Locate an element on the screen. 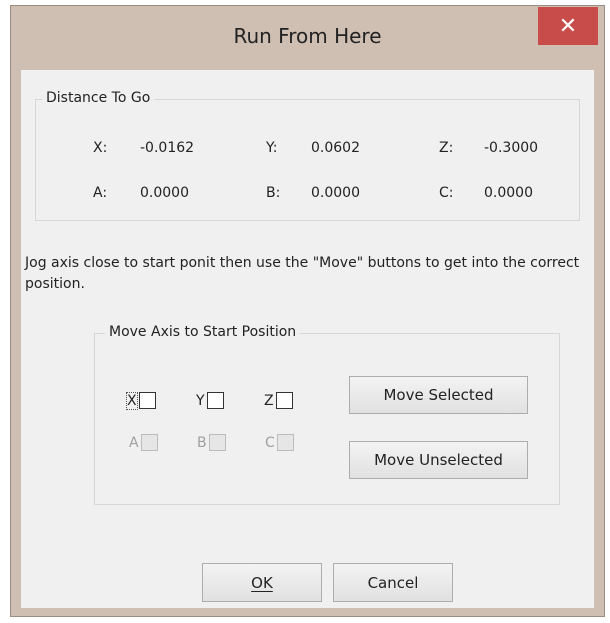  checkbox-b: B is located at coordinates (211, 442).